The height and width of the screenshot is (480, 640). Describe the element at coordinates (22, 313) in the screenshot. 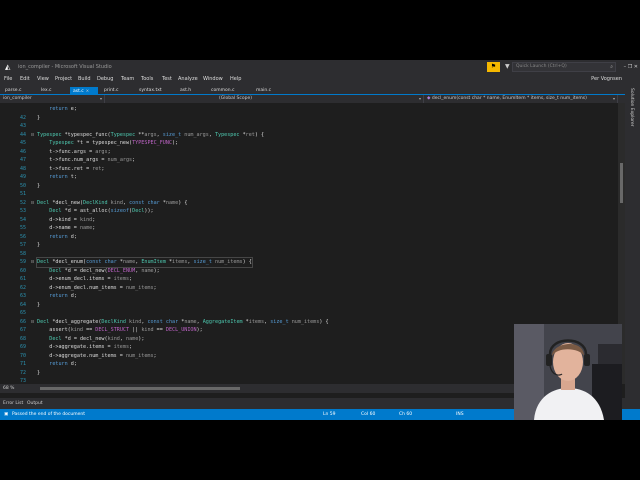

I see `line-number: 65` at that location.